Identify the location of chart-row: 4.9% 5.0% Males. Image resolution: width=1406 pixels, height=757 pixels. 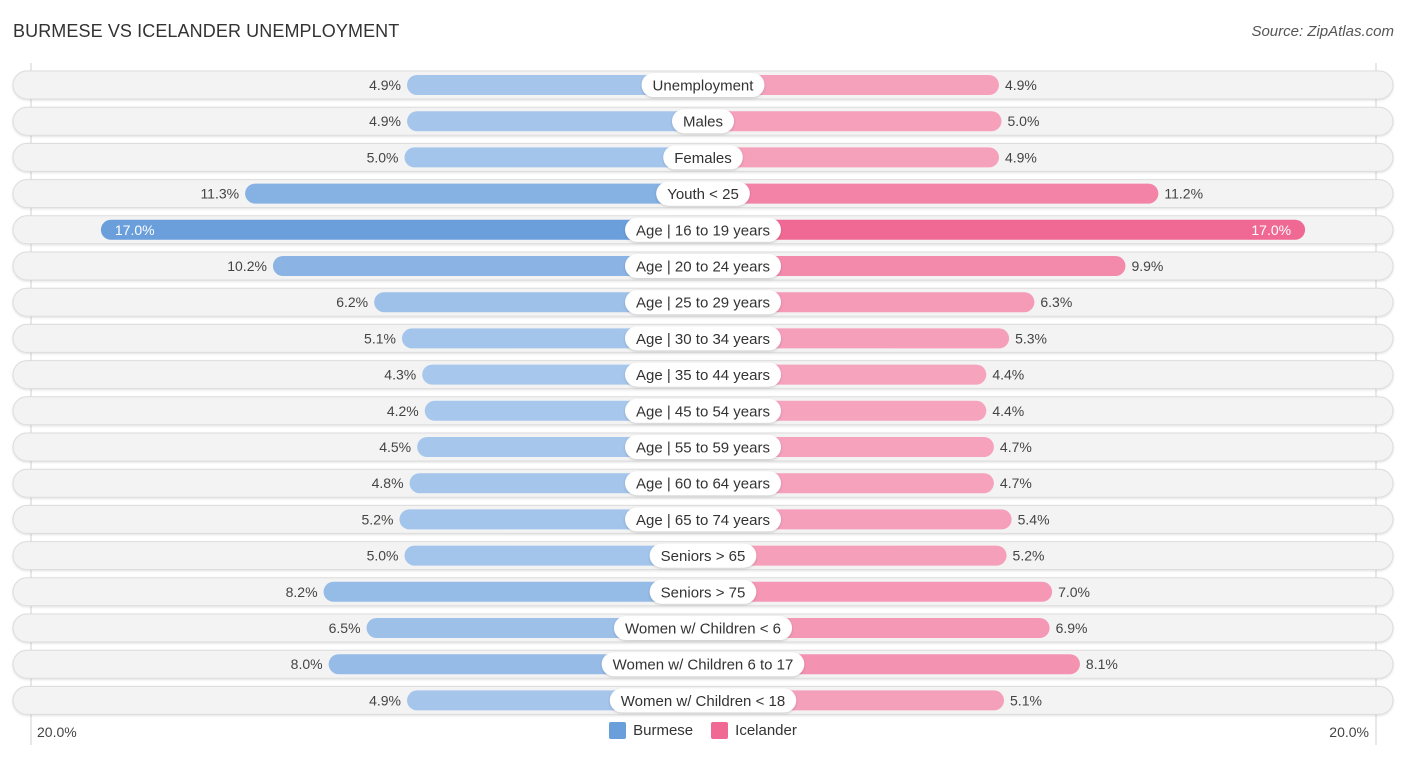
(703, 121).